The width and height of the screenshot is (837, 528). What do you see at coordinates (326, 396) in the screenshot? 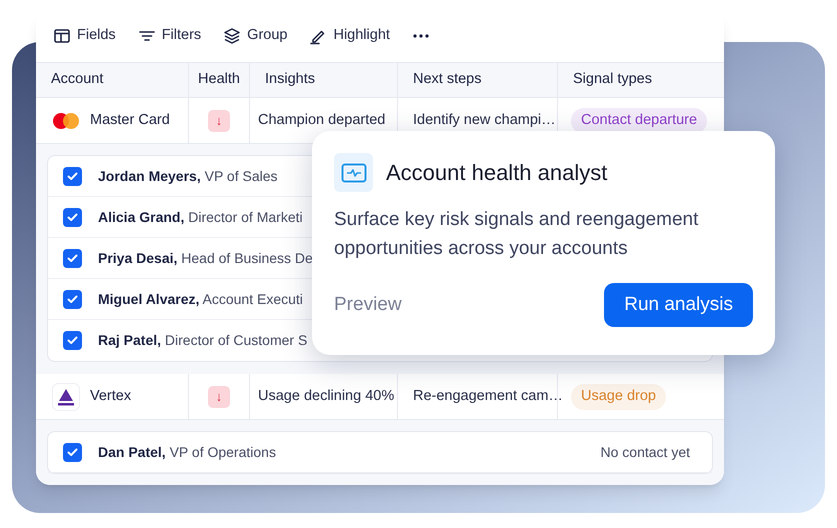
I see `insight-text: Usage declining 40%` at bounding box center [326, 396].